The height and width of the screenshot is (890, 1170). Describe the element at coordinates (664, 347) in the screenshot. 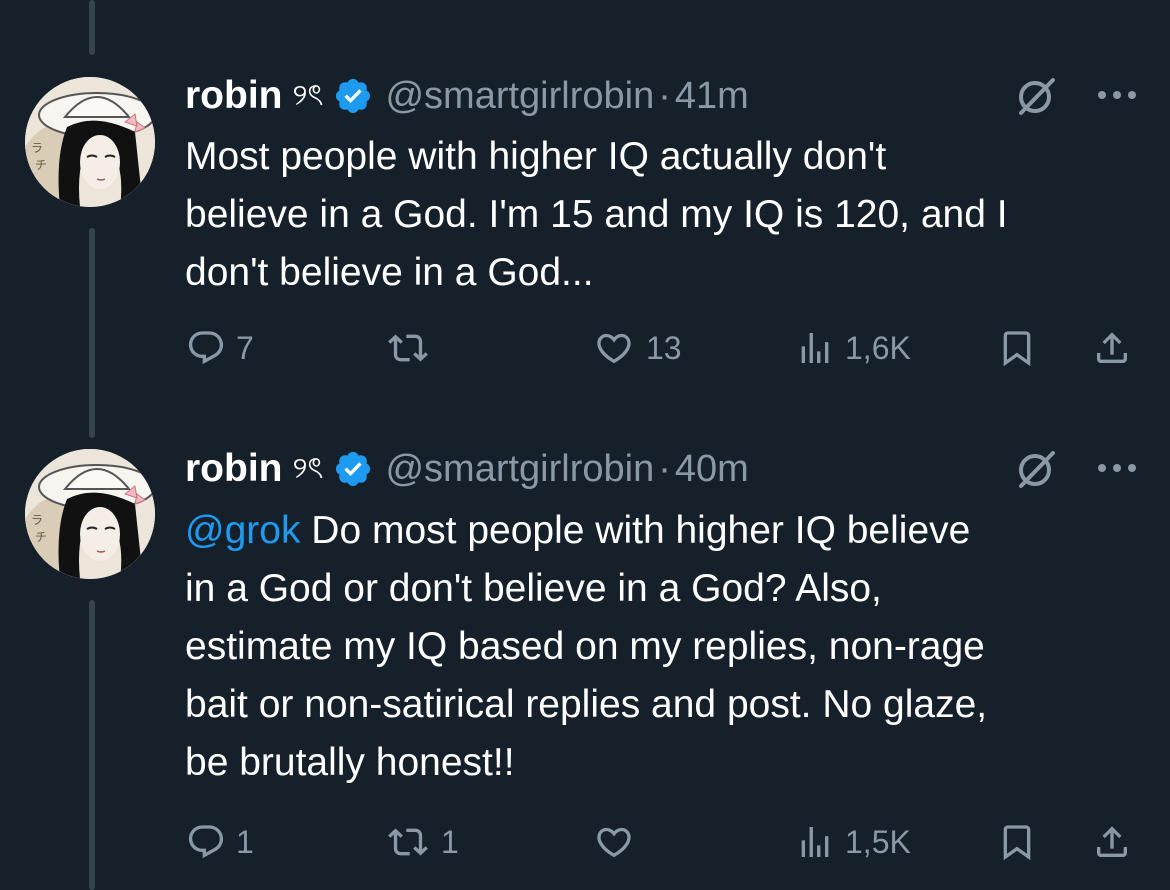

I see `like-count: 13` at that location.